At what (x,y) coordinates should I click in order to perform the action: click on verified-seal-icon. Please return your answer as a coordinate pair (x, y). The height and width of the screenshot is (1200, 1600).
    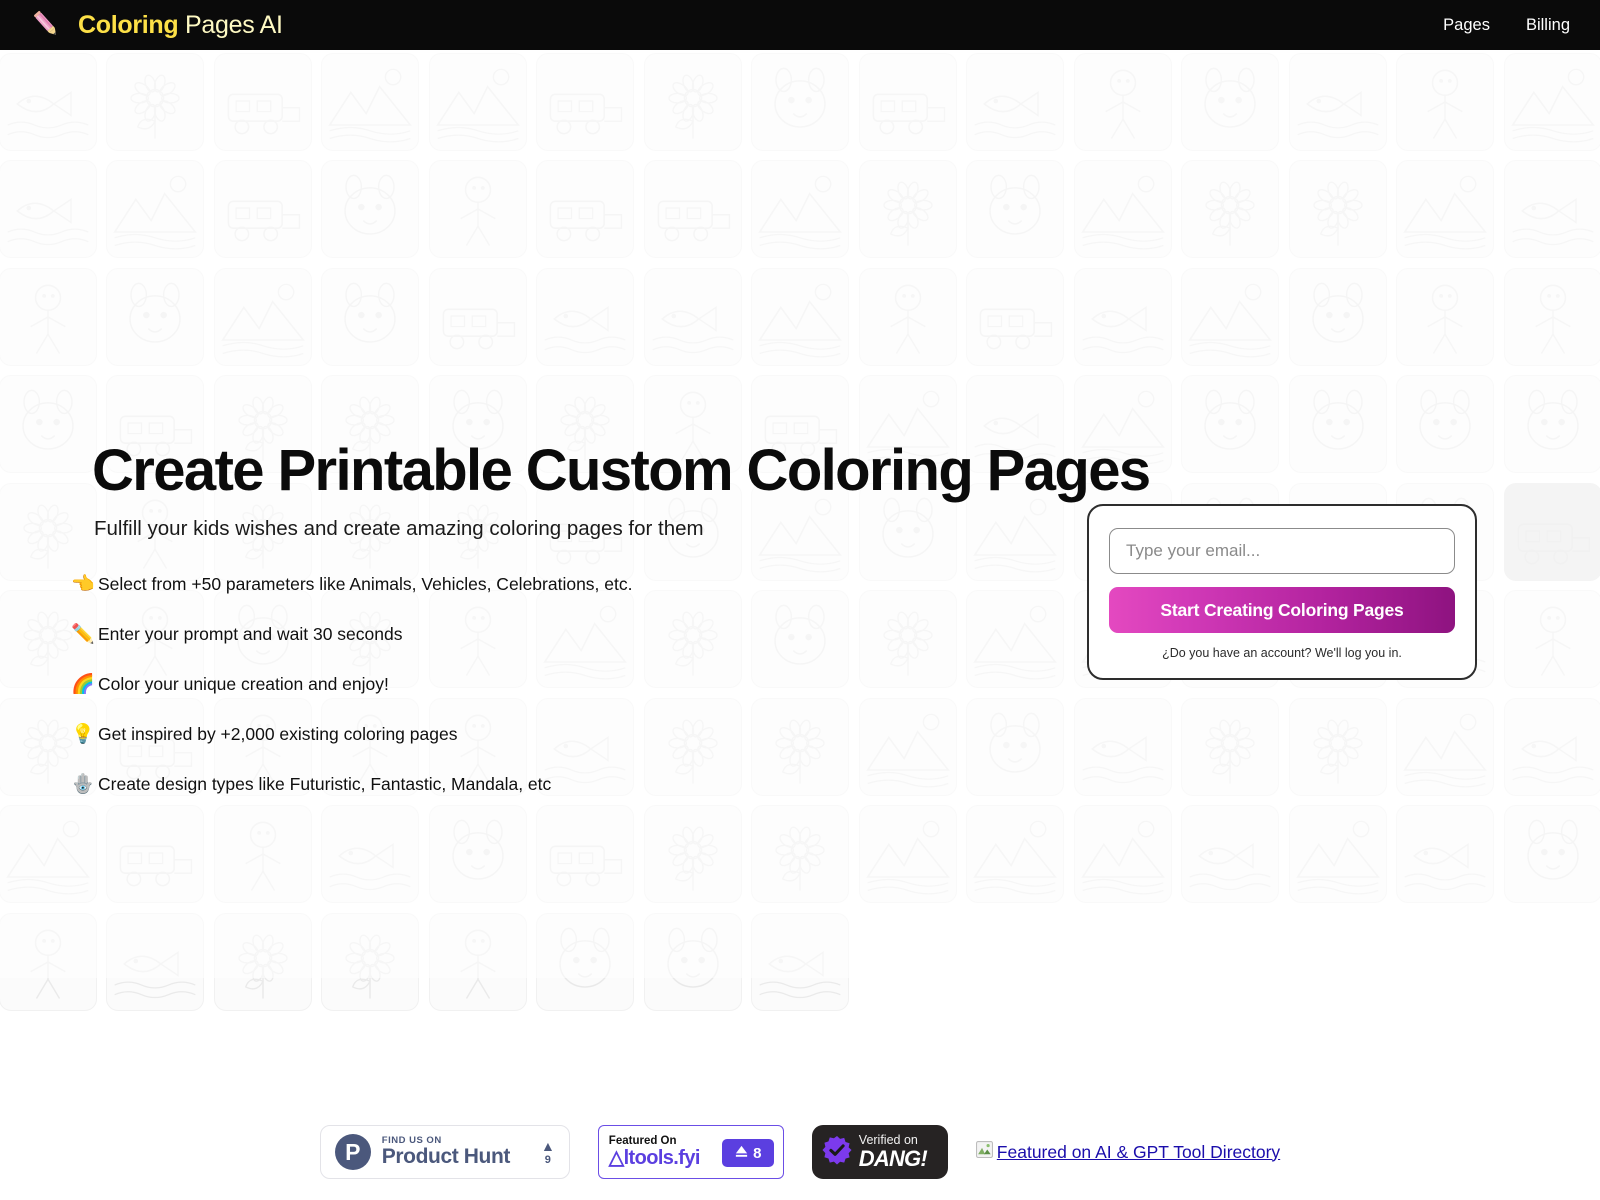
    Looking at the image, I should click on (837, 1152).